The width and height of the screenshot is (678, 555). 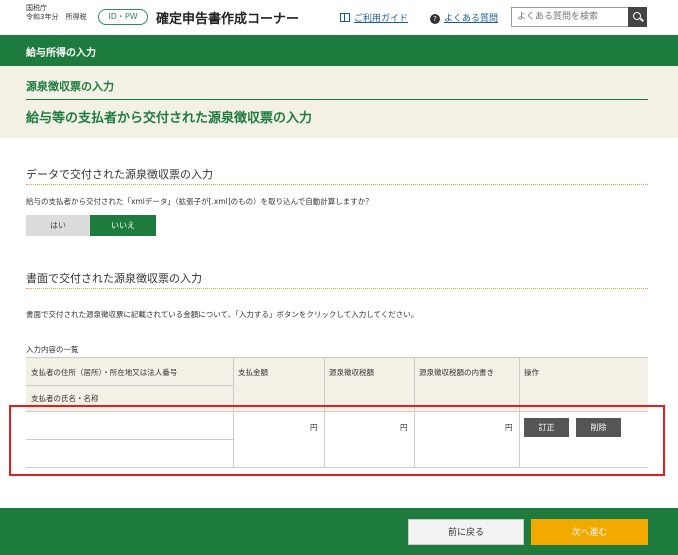 What do you see at coordinates (339, 50) in the screenshot?
I see `section-bar: 給与所得の入力` at bounding box center [339, 50].